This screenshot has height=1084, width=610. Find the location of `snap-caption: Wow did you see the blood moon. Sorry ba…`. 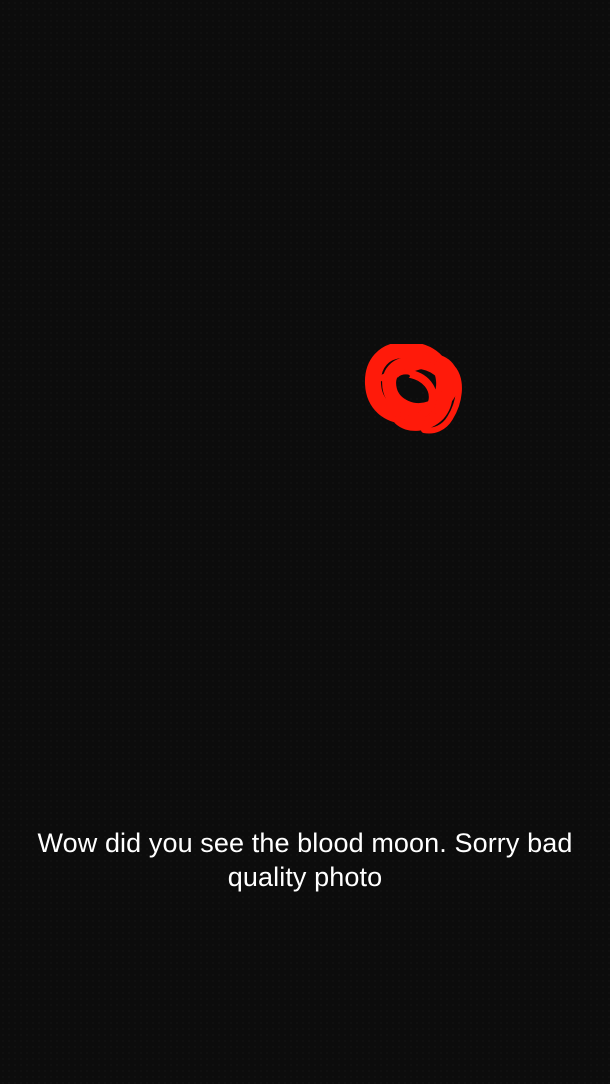

snap-caption: Wow did you see the blood moon. Sorry ba… is located at coordinates (305, 860).